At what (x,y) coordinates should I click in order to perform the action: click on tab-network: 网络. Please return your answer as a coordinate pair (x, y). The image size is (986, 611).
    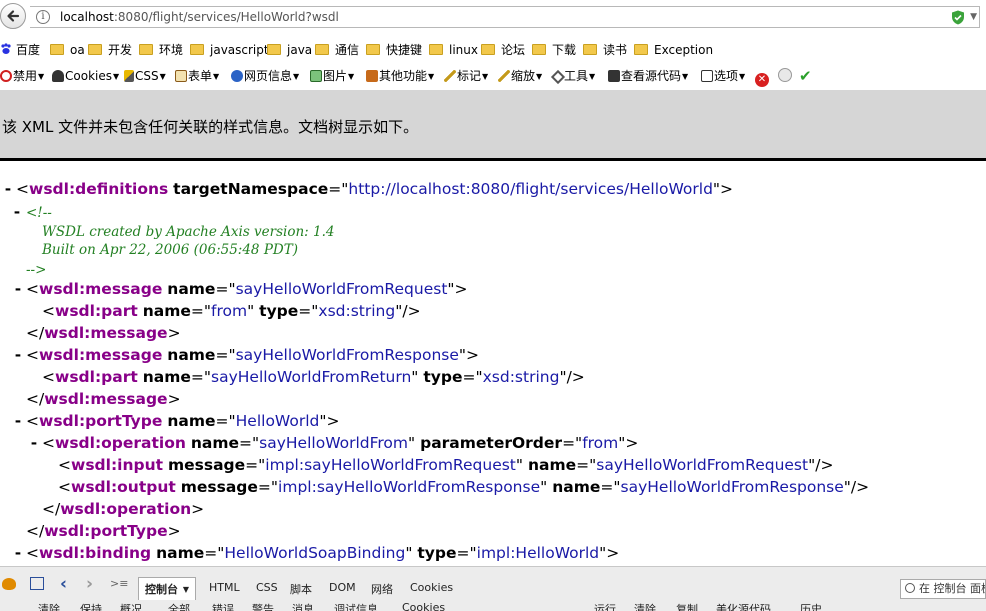
    Looking at the image, I should click on (382, 589).